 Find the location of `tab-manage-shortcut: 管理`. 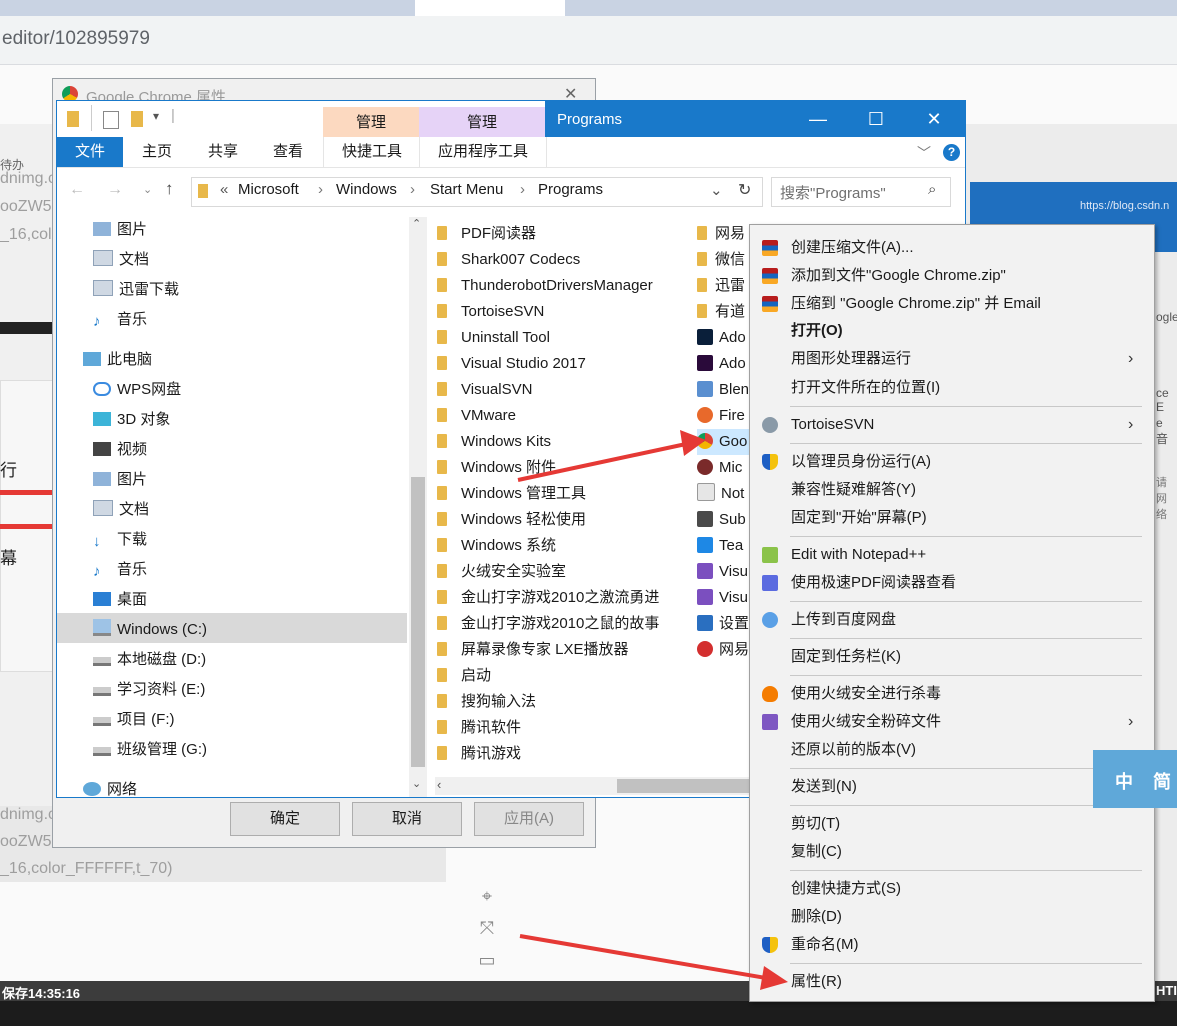

tab-manage-shortcut: 管理 is located at coordinates (371, 122).